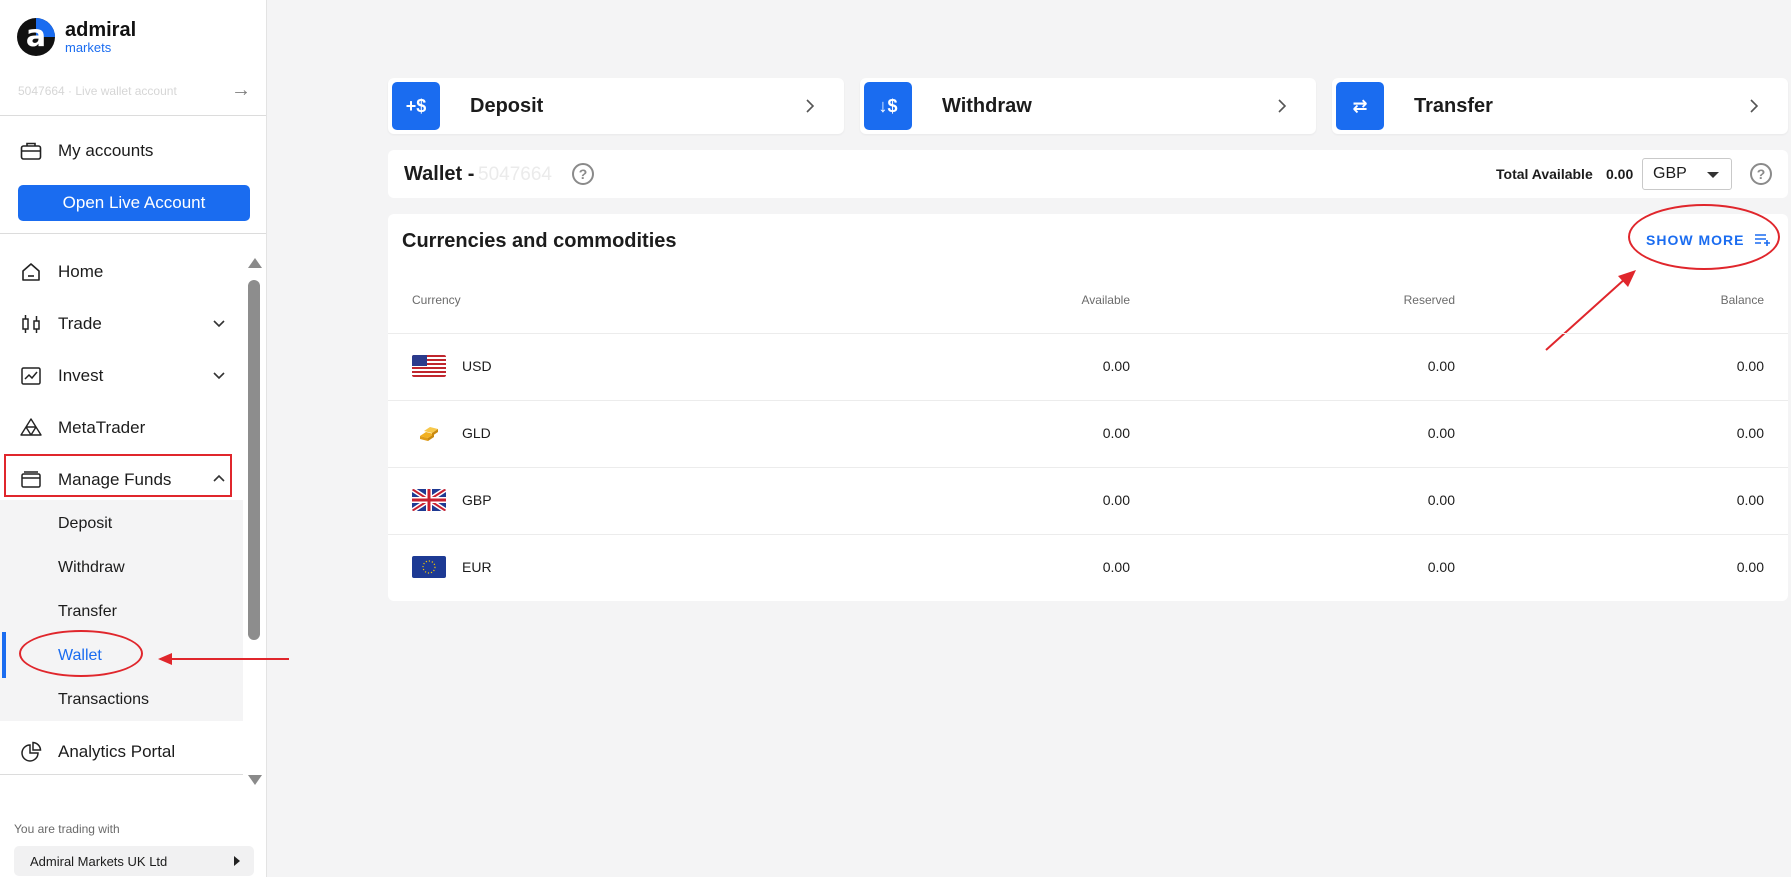 This screenshot has height=877, width=1791. What do you see at coordinates (88, 47) in the screenshot?
I see `logo-sub: markets` at bounding box center [88, 47].